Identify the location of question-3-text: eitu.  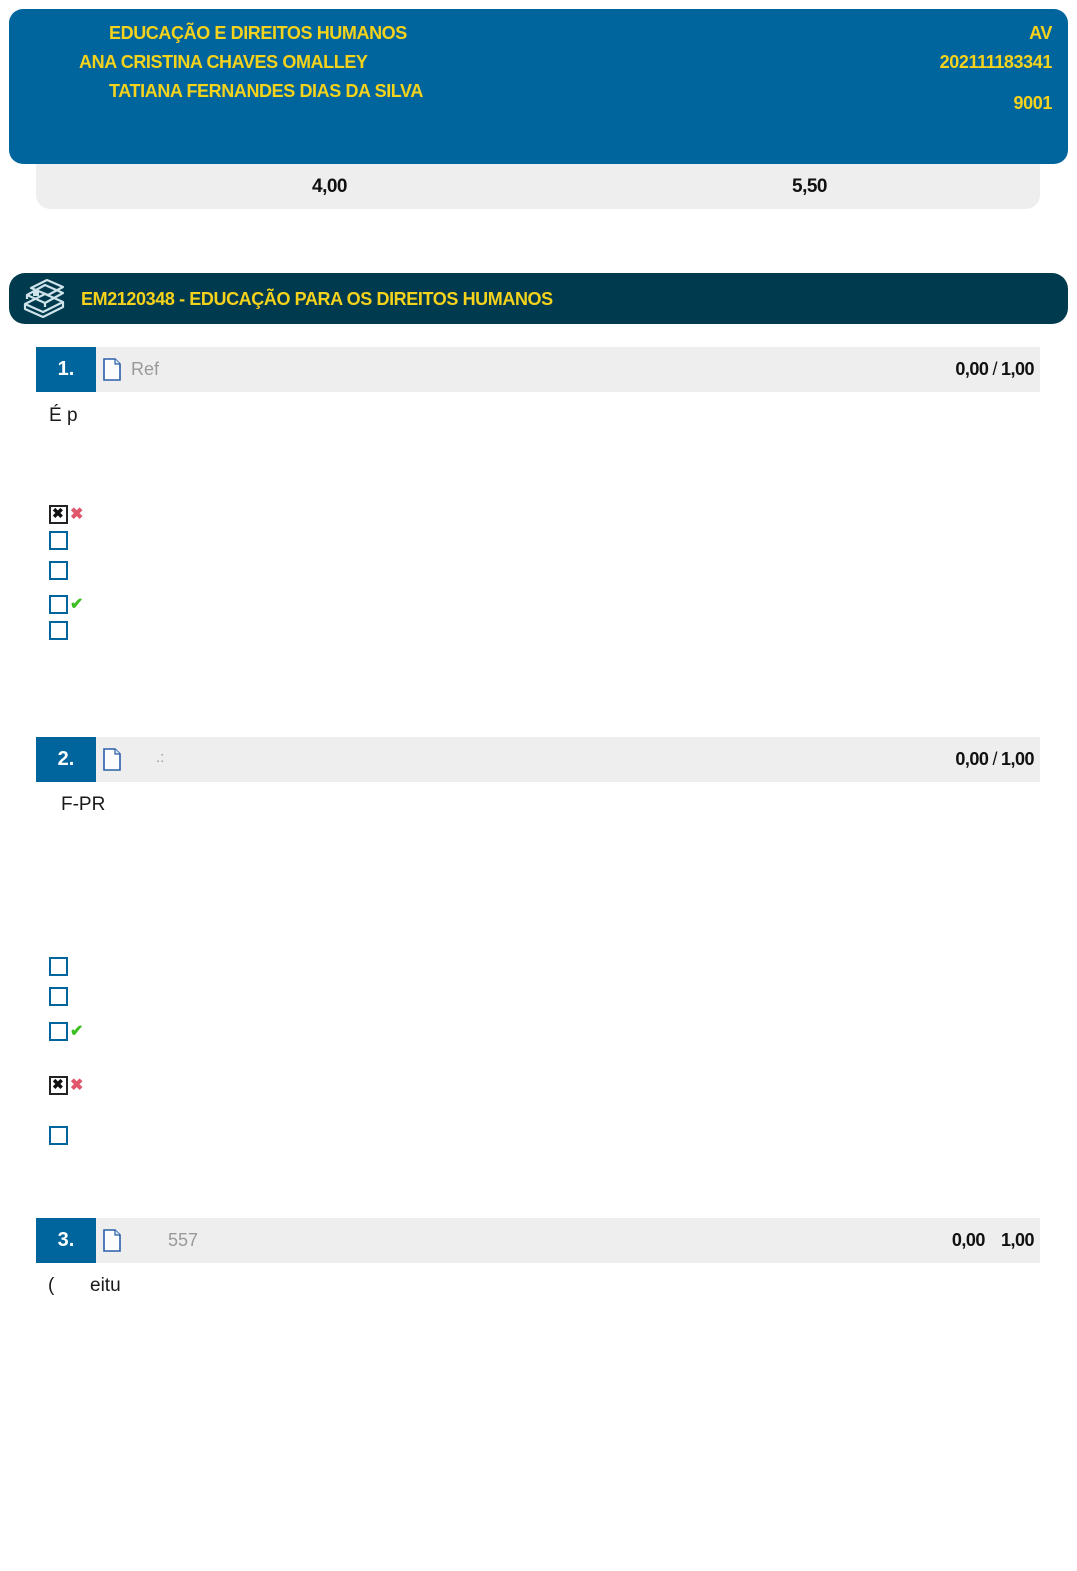
(105, 1285).